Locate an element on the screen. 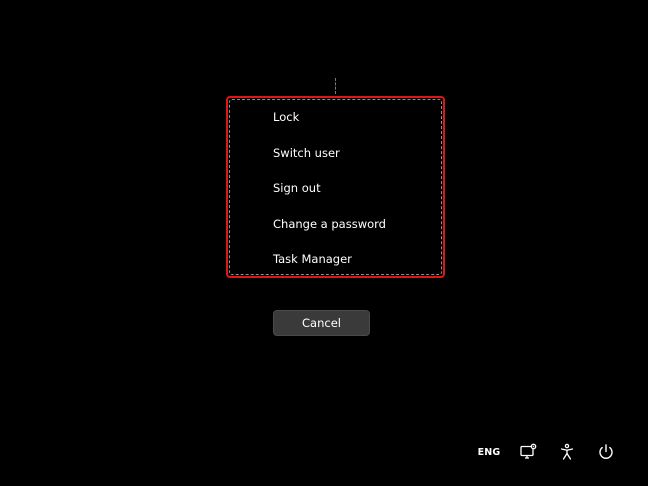 This screenshot has height=486, width=648. accessibility-icon is located at coordinates (567, 452).